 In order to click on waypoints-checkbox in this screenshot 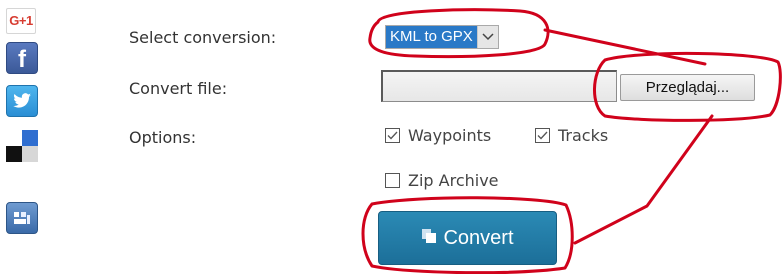, I will do `click(392, 135)`.